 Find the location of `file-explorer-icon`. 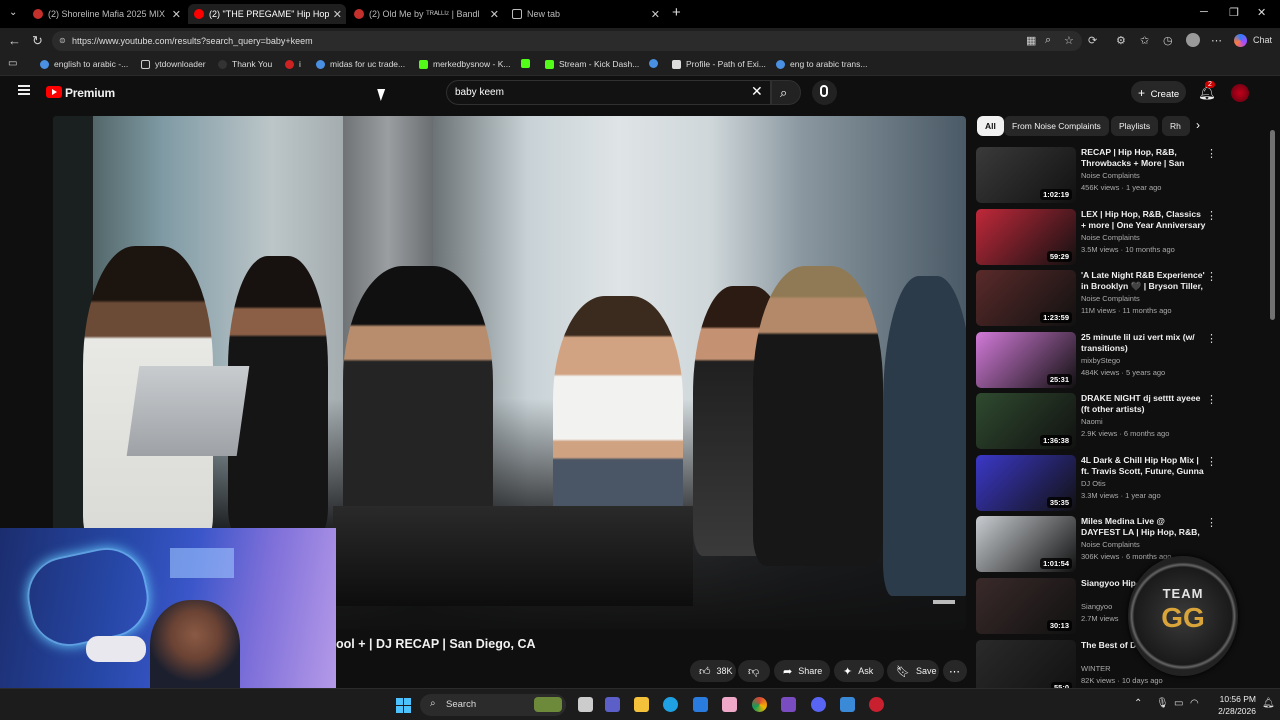

file-explorer-icon is located at coordinates (641, 704).